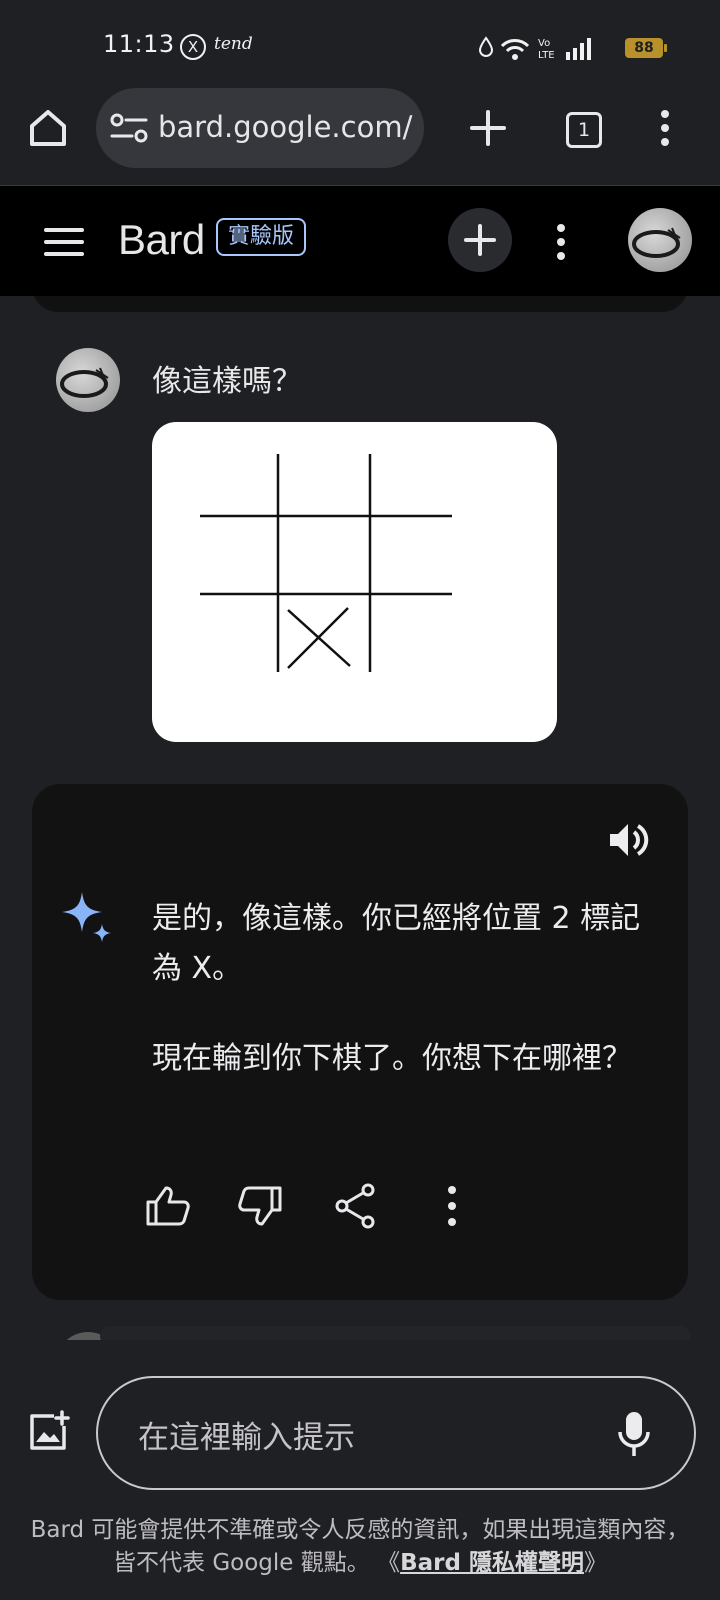 The width and height of the screenshot is (720, 1600). What do you see at coordinates (492, 1563) in the screenshot?
I see `privacy-link: Bard 隱私權聲明` at bounding box center [492, 1563].